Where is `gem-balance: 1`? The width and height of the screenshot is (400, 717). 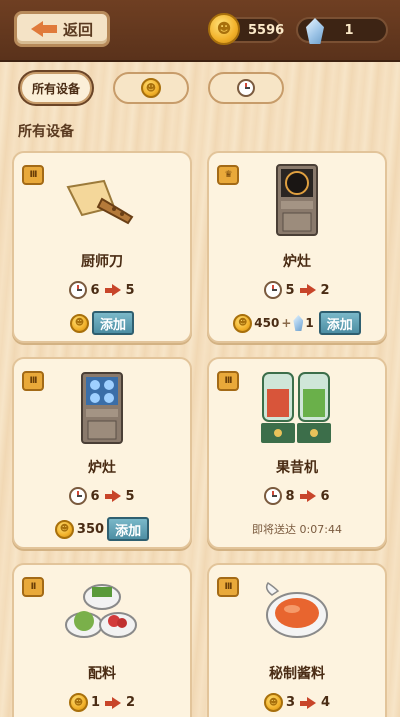 gem-balance: 1 is located at coordinates (342, 30).